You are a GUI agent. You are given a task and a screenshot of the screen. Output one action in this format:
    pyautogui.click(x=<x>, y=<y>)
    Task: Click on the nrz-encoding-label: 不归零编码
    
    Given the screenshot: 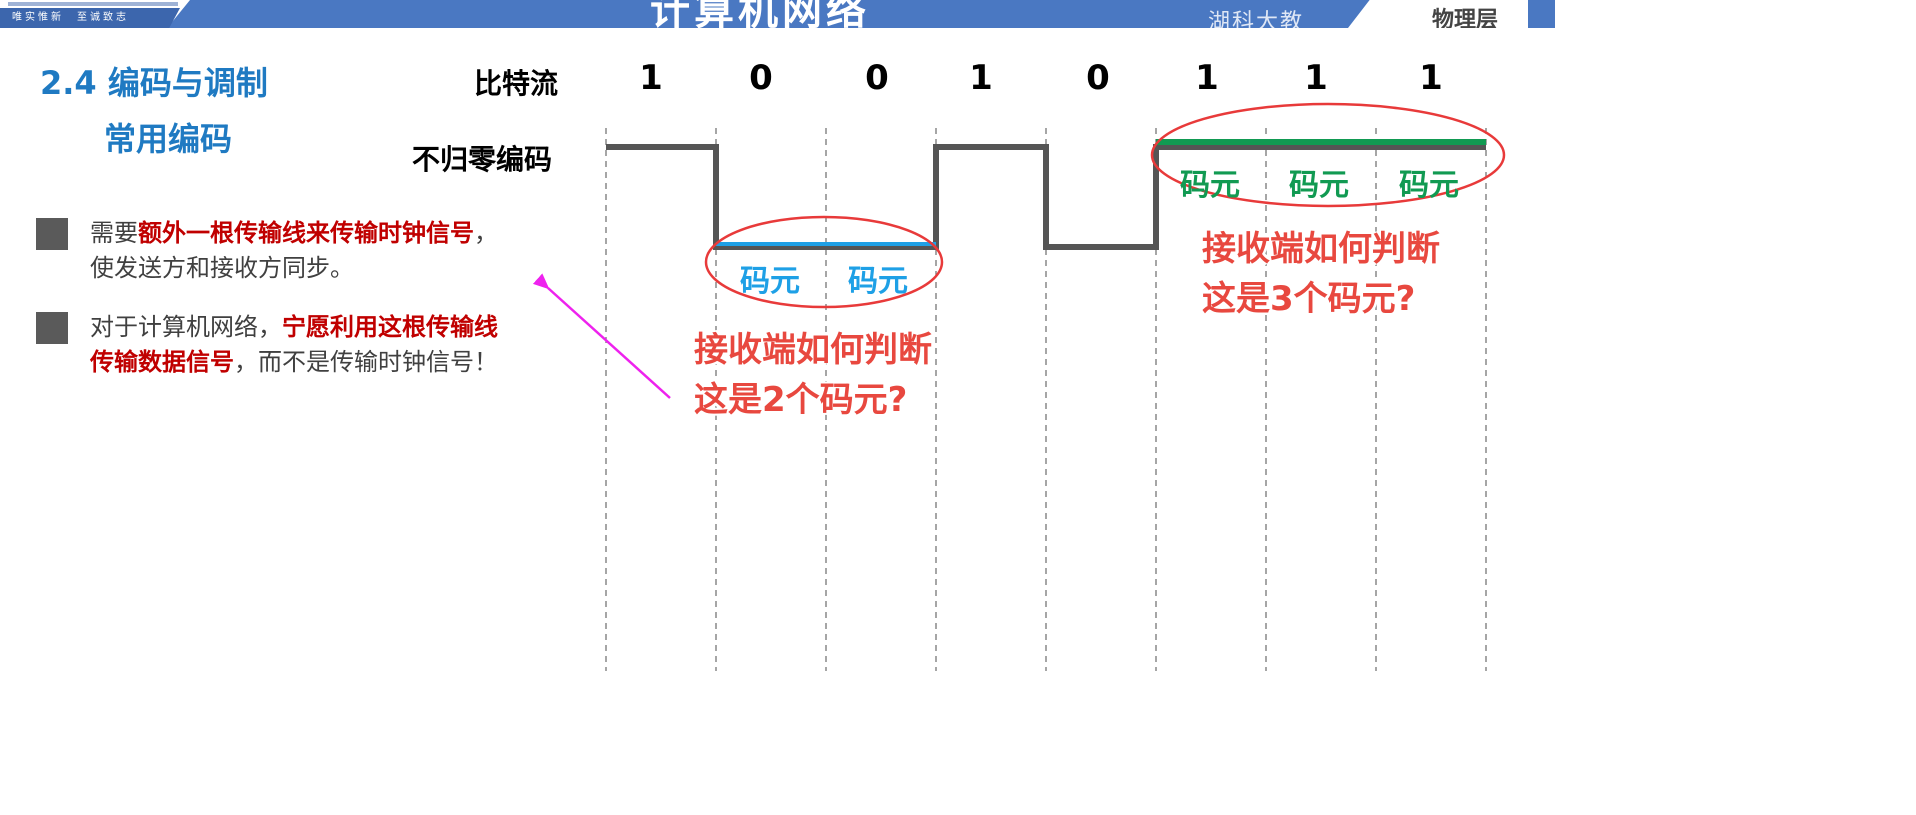 What is the action you would take?
    pyautogui.click(x=482, y=159)
    